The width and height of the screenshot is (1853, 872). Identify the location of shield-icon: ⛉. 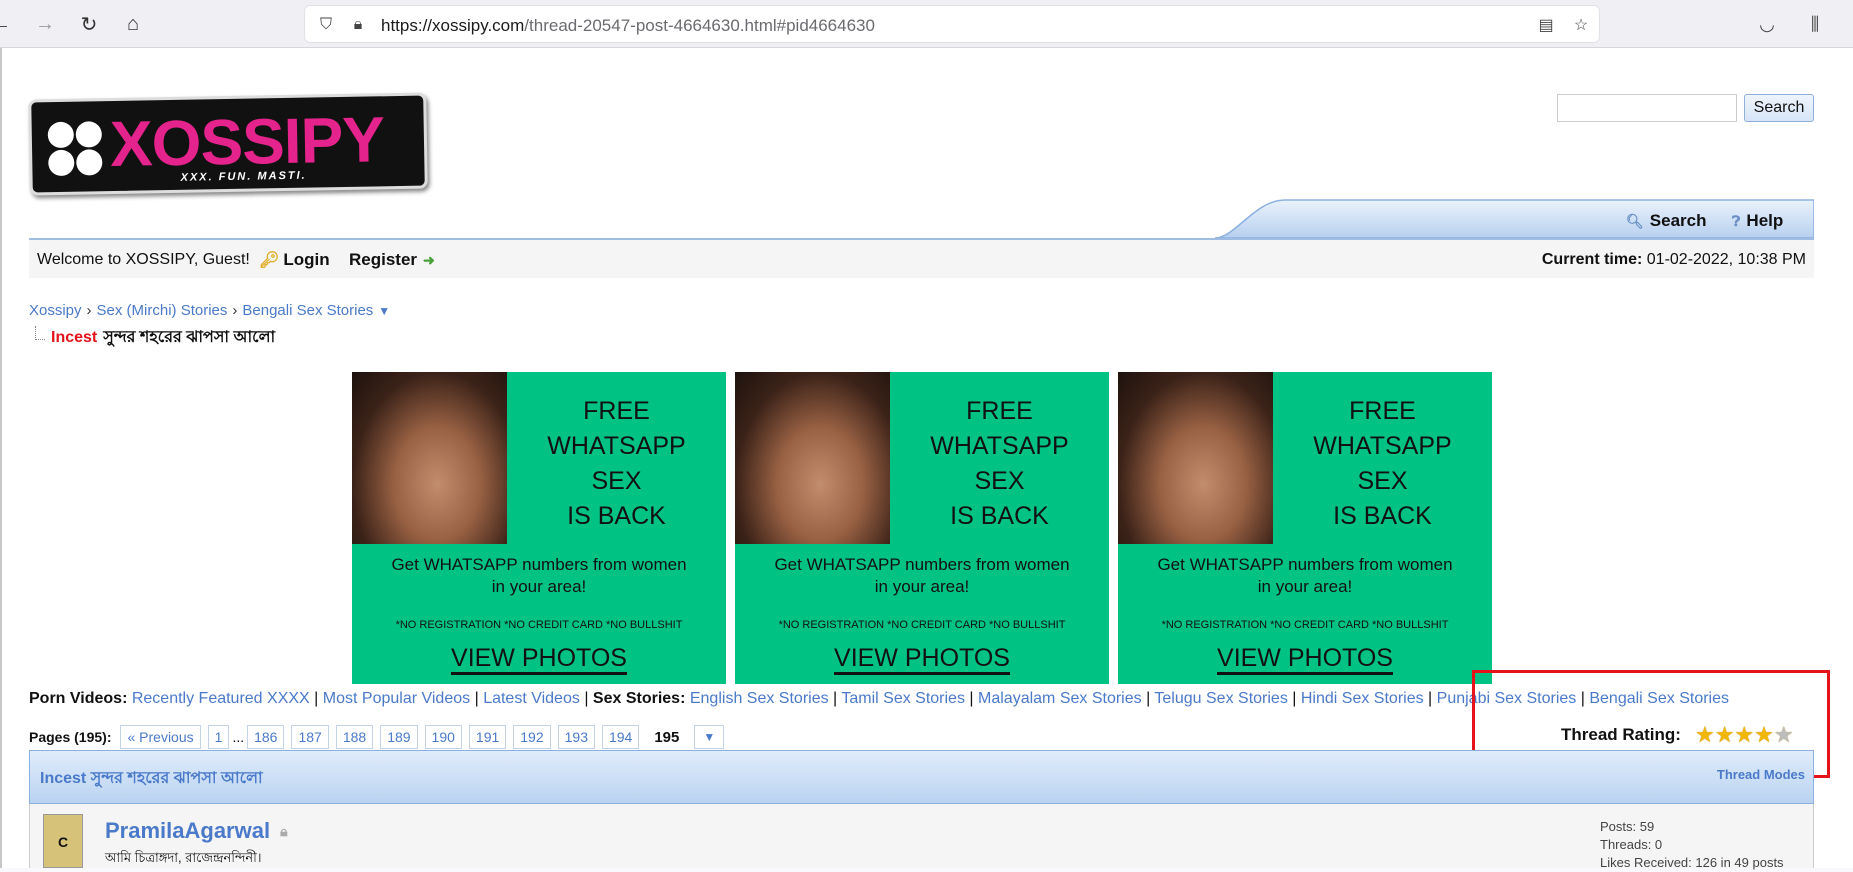
(326, 25).